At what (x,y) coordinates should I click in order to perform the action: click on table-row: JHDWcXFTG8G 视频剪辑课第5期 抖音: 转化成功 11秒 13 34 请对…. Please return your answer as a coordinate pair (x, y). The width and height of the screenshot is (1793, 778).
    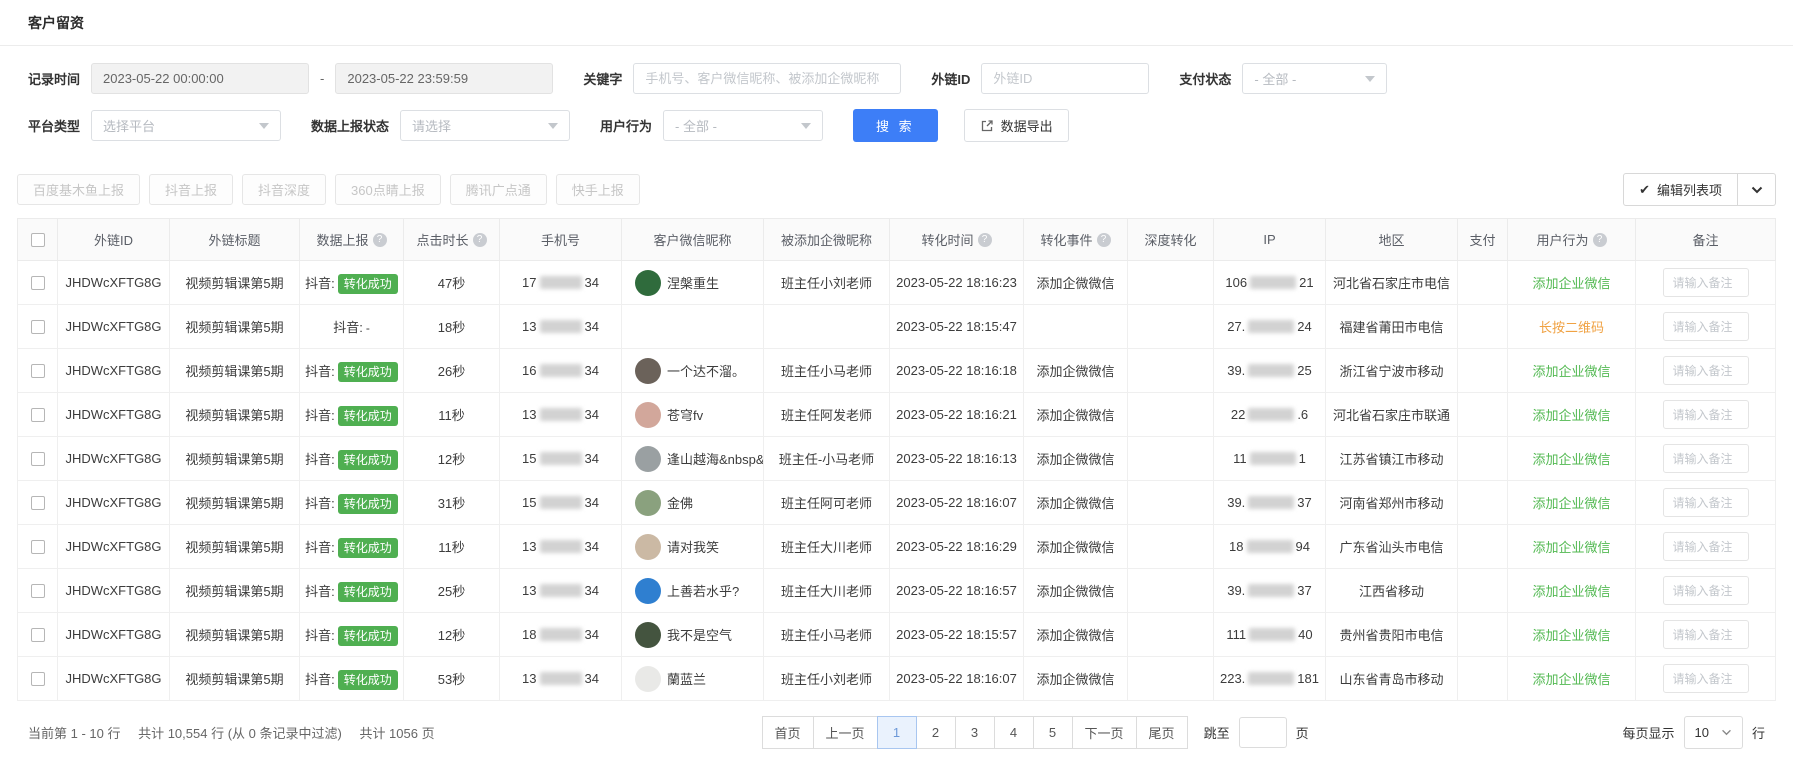
    Looking at the image, I should click on (896, 546).